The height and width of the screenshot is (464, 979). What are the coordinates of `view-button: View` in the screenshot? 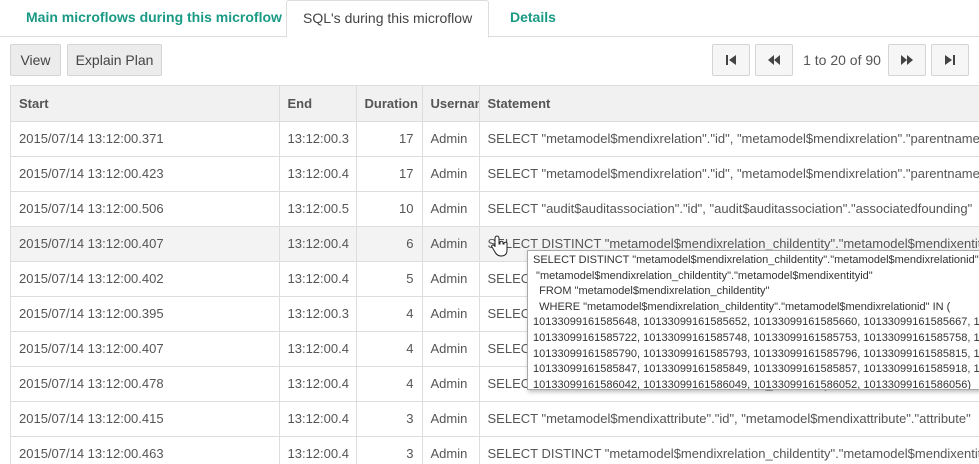 It's located at (35, 60).